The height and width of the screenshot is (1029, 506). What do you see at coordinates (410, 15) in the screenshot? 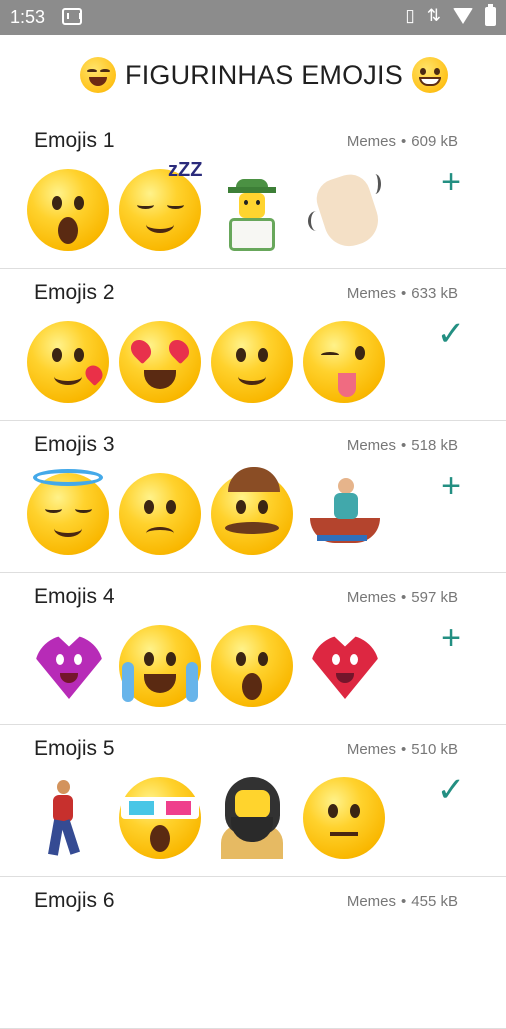
I see `vibrate-icon: ▯` at bounding box center [410, 15].